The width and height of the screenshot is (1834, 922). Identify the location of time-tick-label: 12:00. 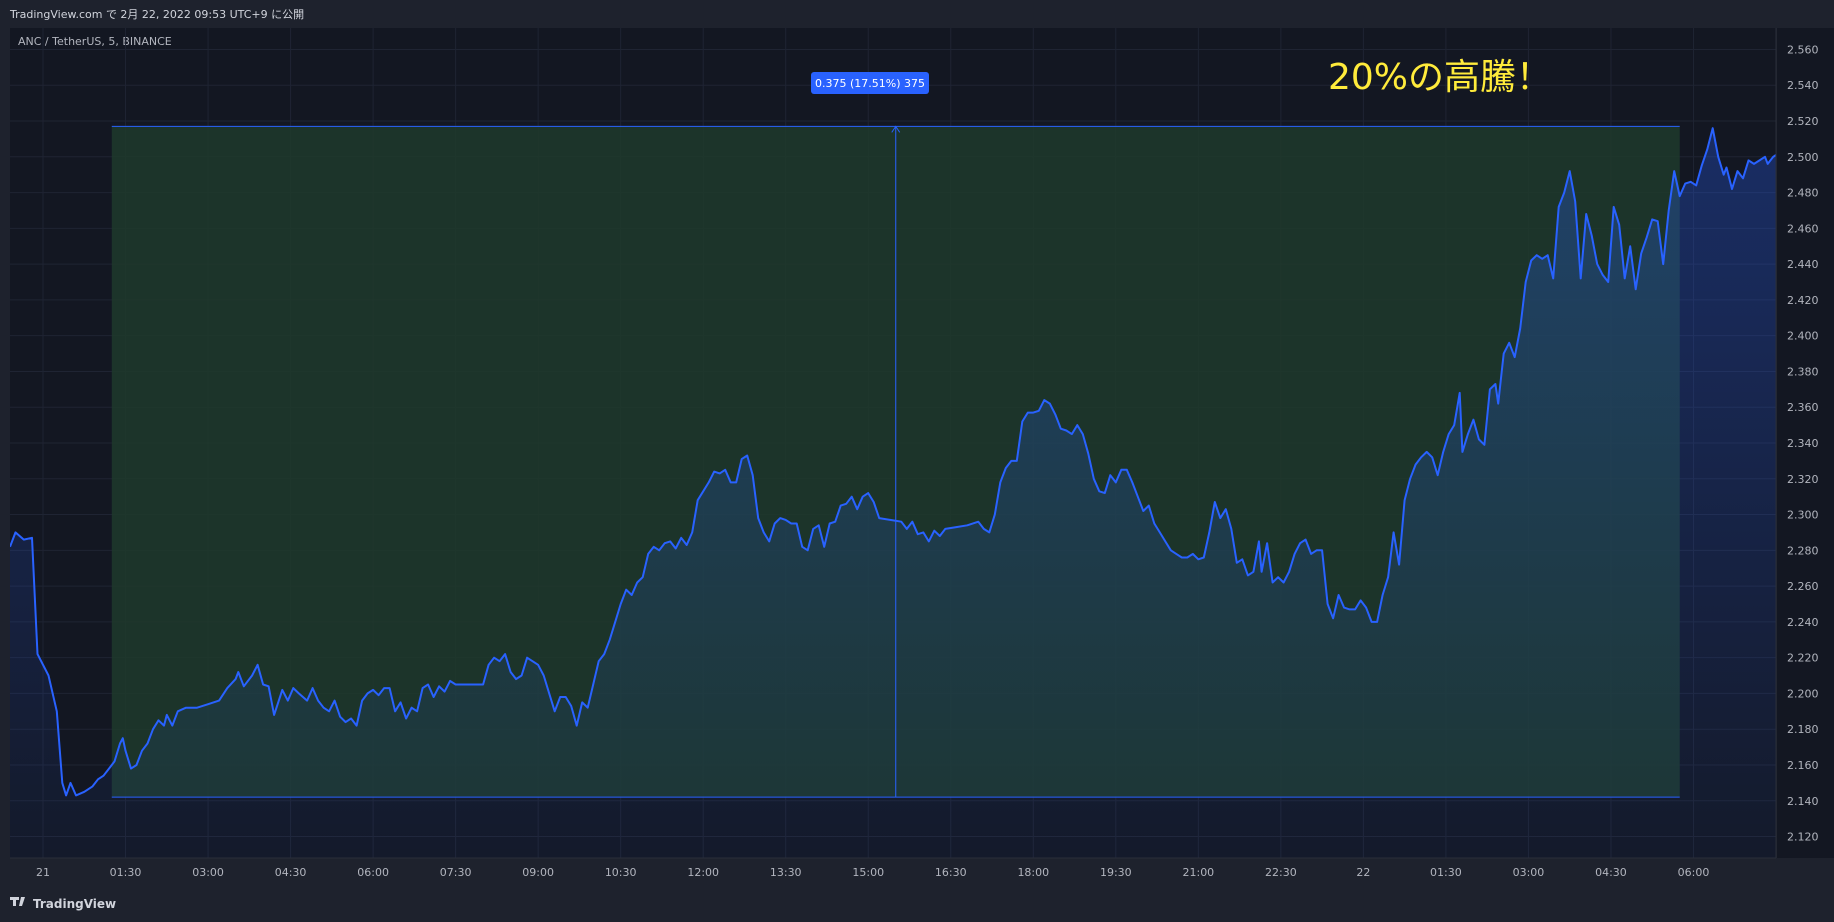
(703, 872).